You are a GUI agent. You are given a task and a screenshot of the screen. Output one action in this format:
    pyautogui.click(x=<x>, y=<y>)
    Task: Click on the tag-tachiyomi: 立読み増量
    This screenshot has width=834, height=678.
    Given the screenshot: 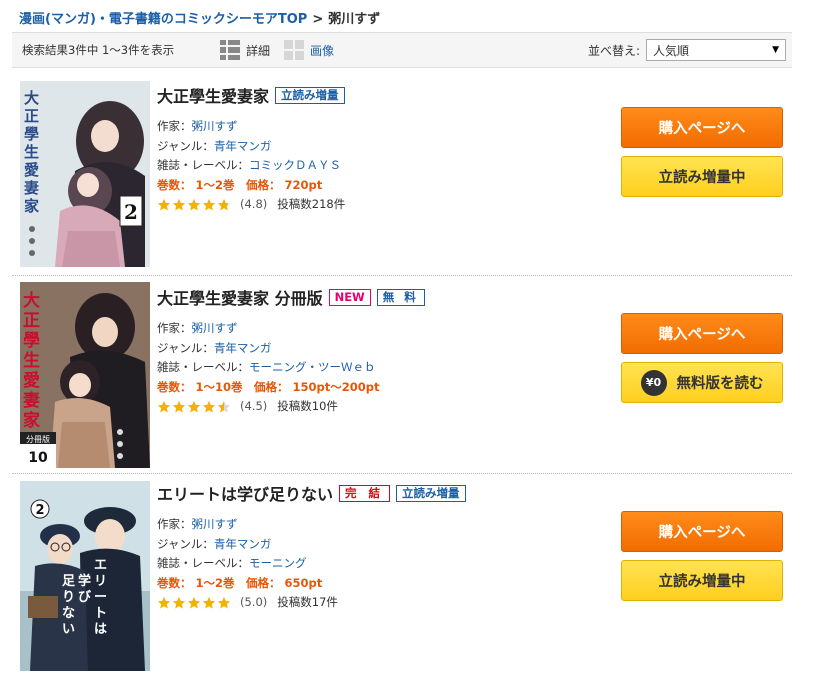 What is the action you would take?
    pyautogui.click(x=431, y=493)
    